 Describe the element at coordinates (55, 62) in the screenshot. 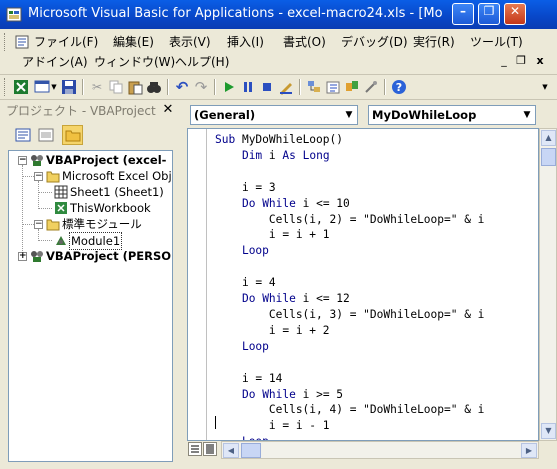

I see `menu-addins: アドイン(A)` at that location.